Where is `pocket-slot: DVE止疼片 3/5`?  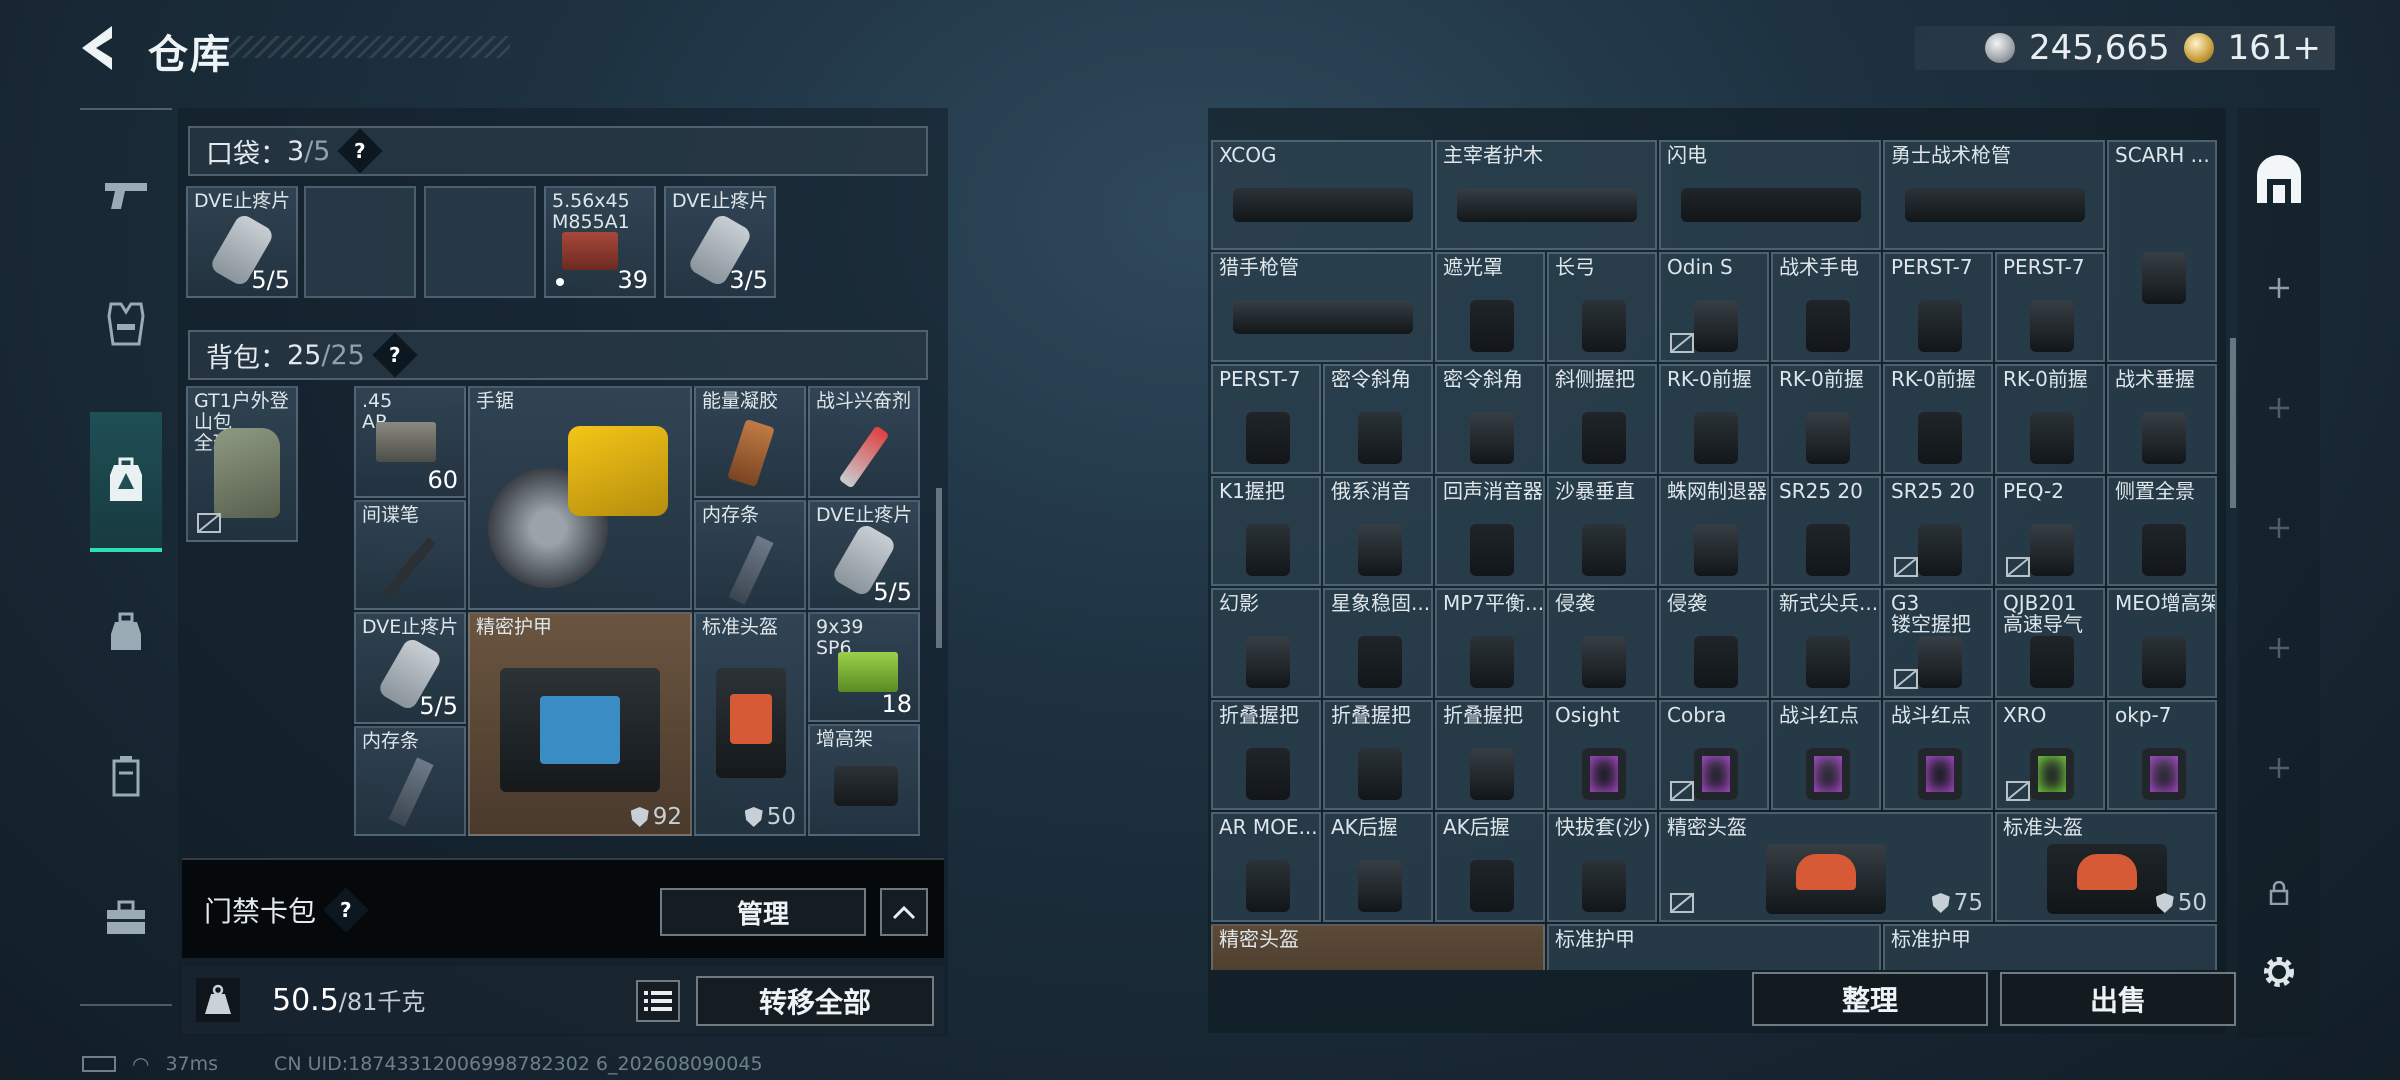
pocket-slot: DVE止疼片 3/5 is located at coordinates (720, 242).